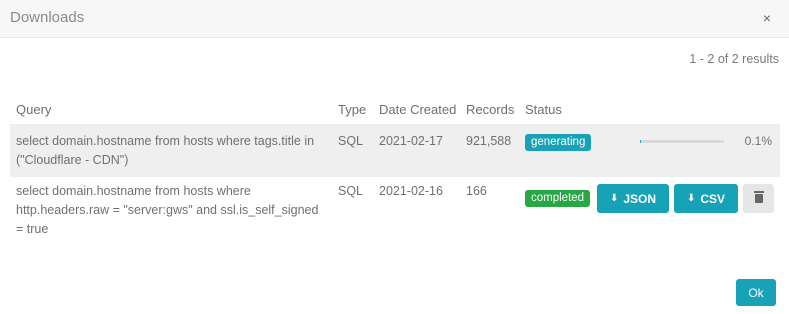  What do you see at coordinates (767, 18) in the screenshot?
I see `close-icon: ×` at bounding box center [767, 18].